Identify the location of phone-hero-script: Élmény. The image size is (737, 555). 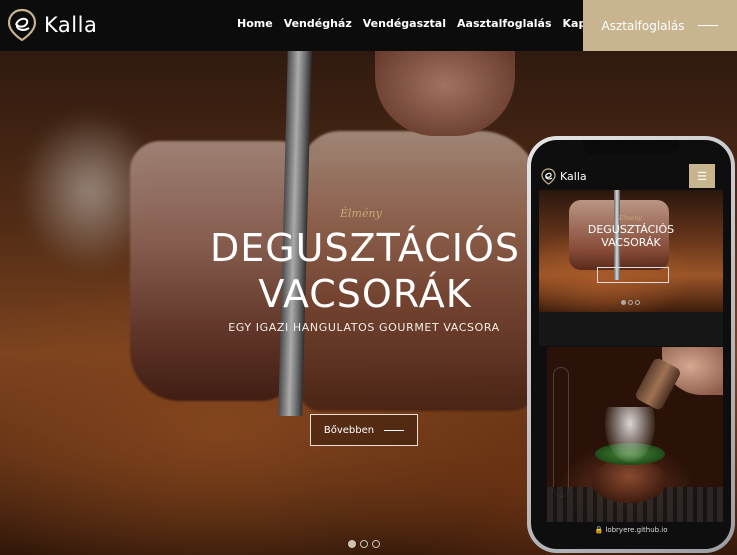
(630, 218).